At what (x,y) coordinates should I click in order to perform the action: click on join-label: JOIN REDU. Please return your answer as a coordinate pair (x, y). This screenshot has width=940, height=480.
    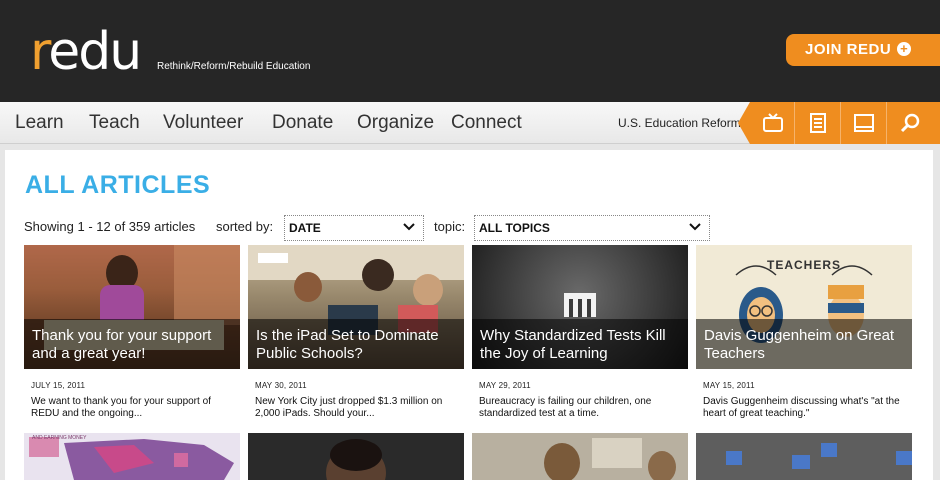
    Looking at the image, I should click on (848, 49).